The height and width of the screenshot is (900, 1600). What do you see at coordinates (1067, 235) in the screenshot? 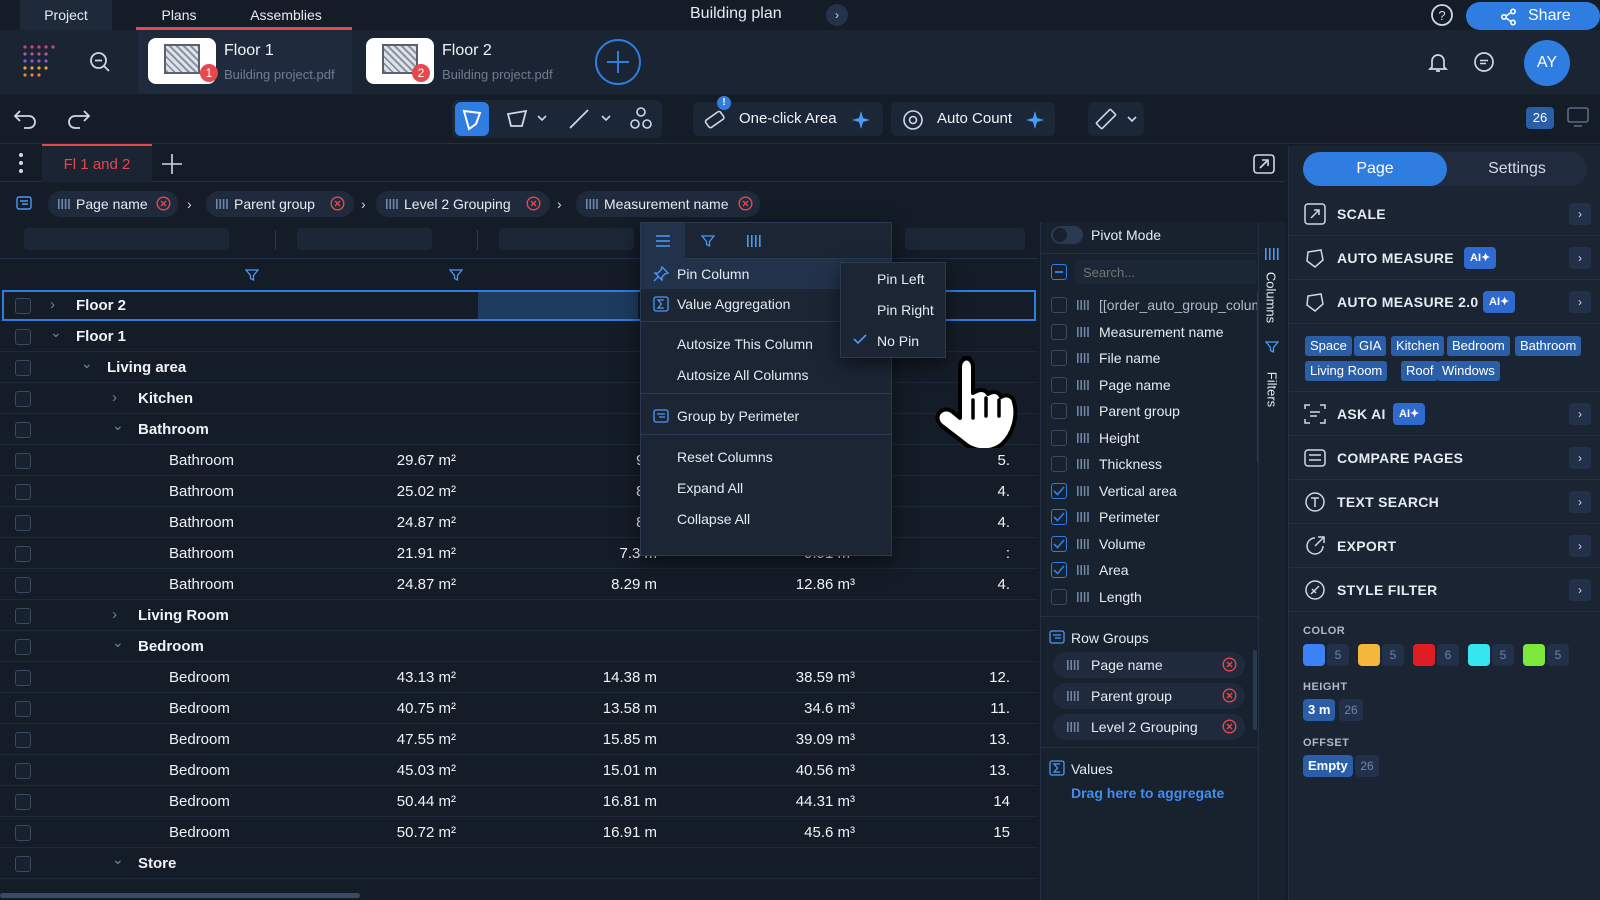
I see `pivot-mode-toggle` at bounding box center [1067, 235].